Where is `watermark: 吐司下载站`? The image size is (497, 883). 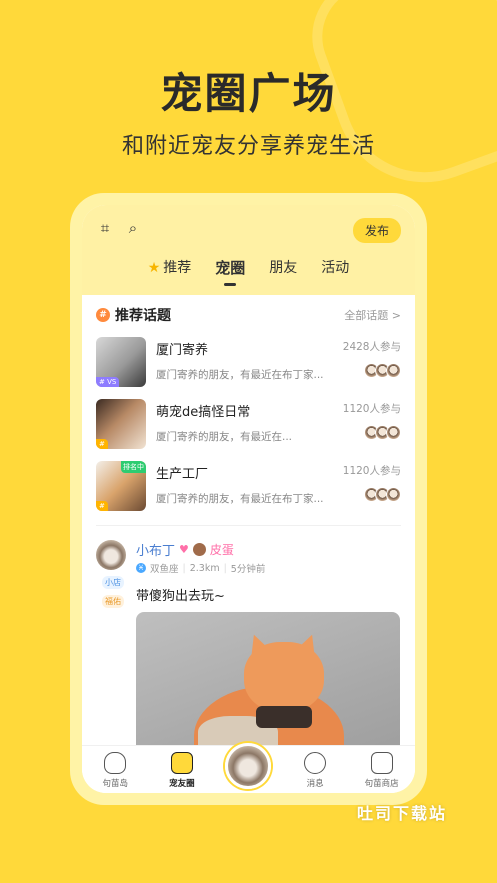
watermark: 吐司下载站 is located at coordinates (401, 813).